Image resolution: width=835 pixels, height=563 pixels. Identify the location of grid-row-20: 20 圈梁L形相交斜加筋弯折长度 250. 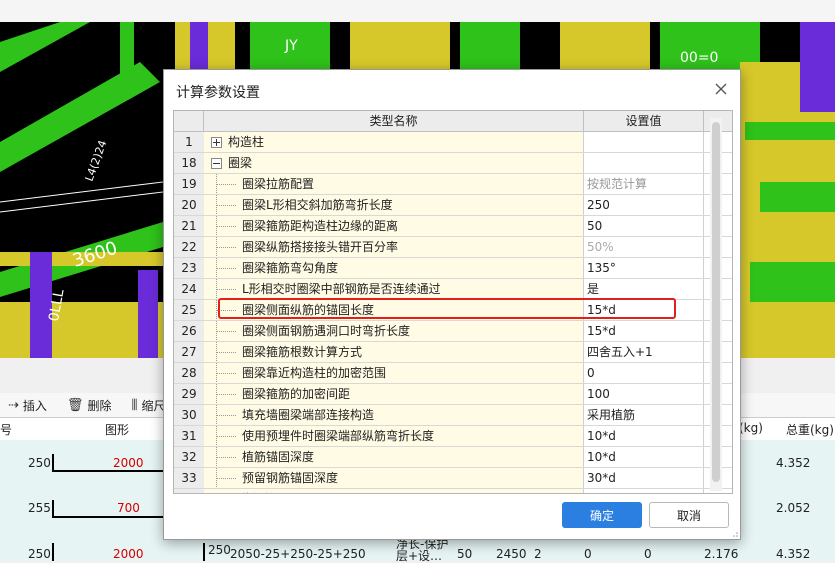
(453, 205).